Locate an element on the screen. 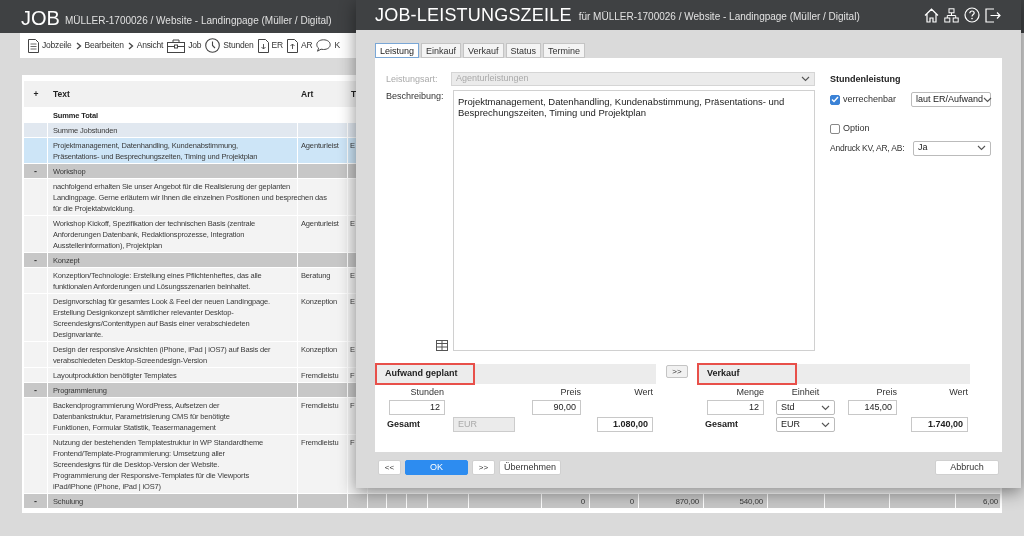  dialog-subtitle: für MÜLLER-1700026 / Website - Landingpage (Müller / Digital) is located at coordinates (719, 17).